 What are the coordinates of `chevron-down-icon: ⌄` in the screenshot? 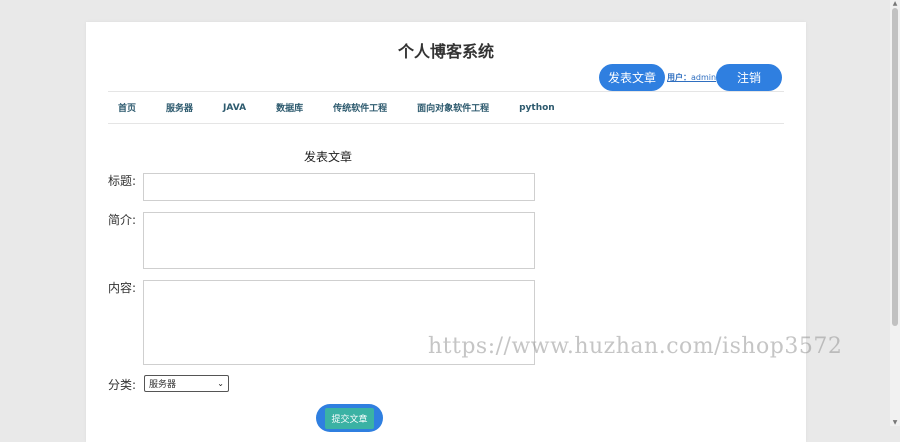 It's located at (220, 383).